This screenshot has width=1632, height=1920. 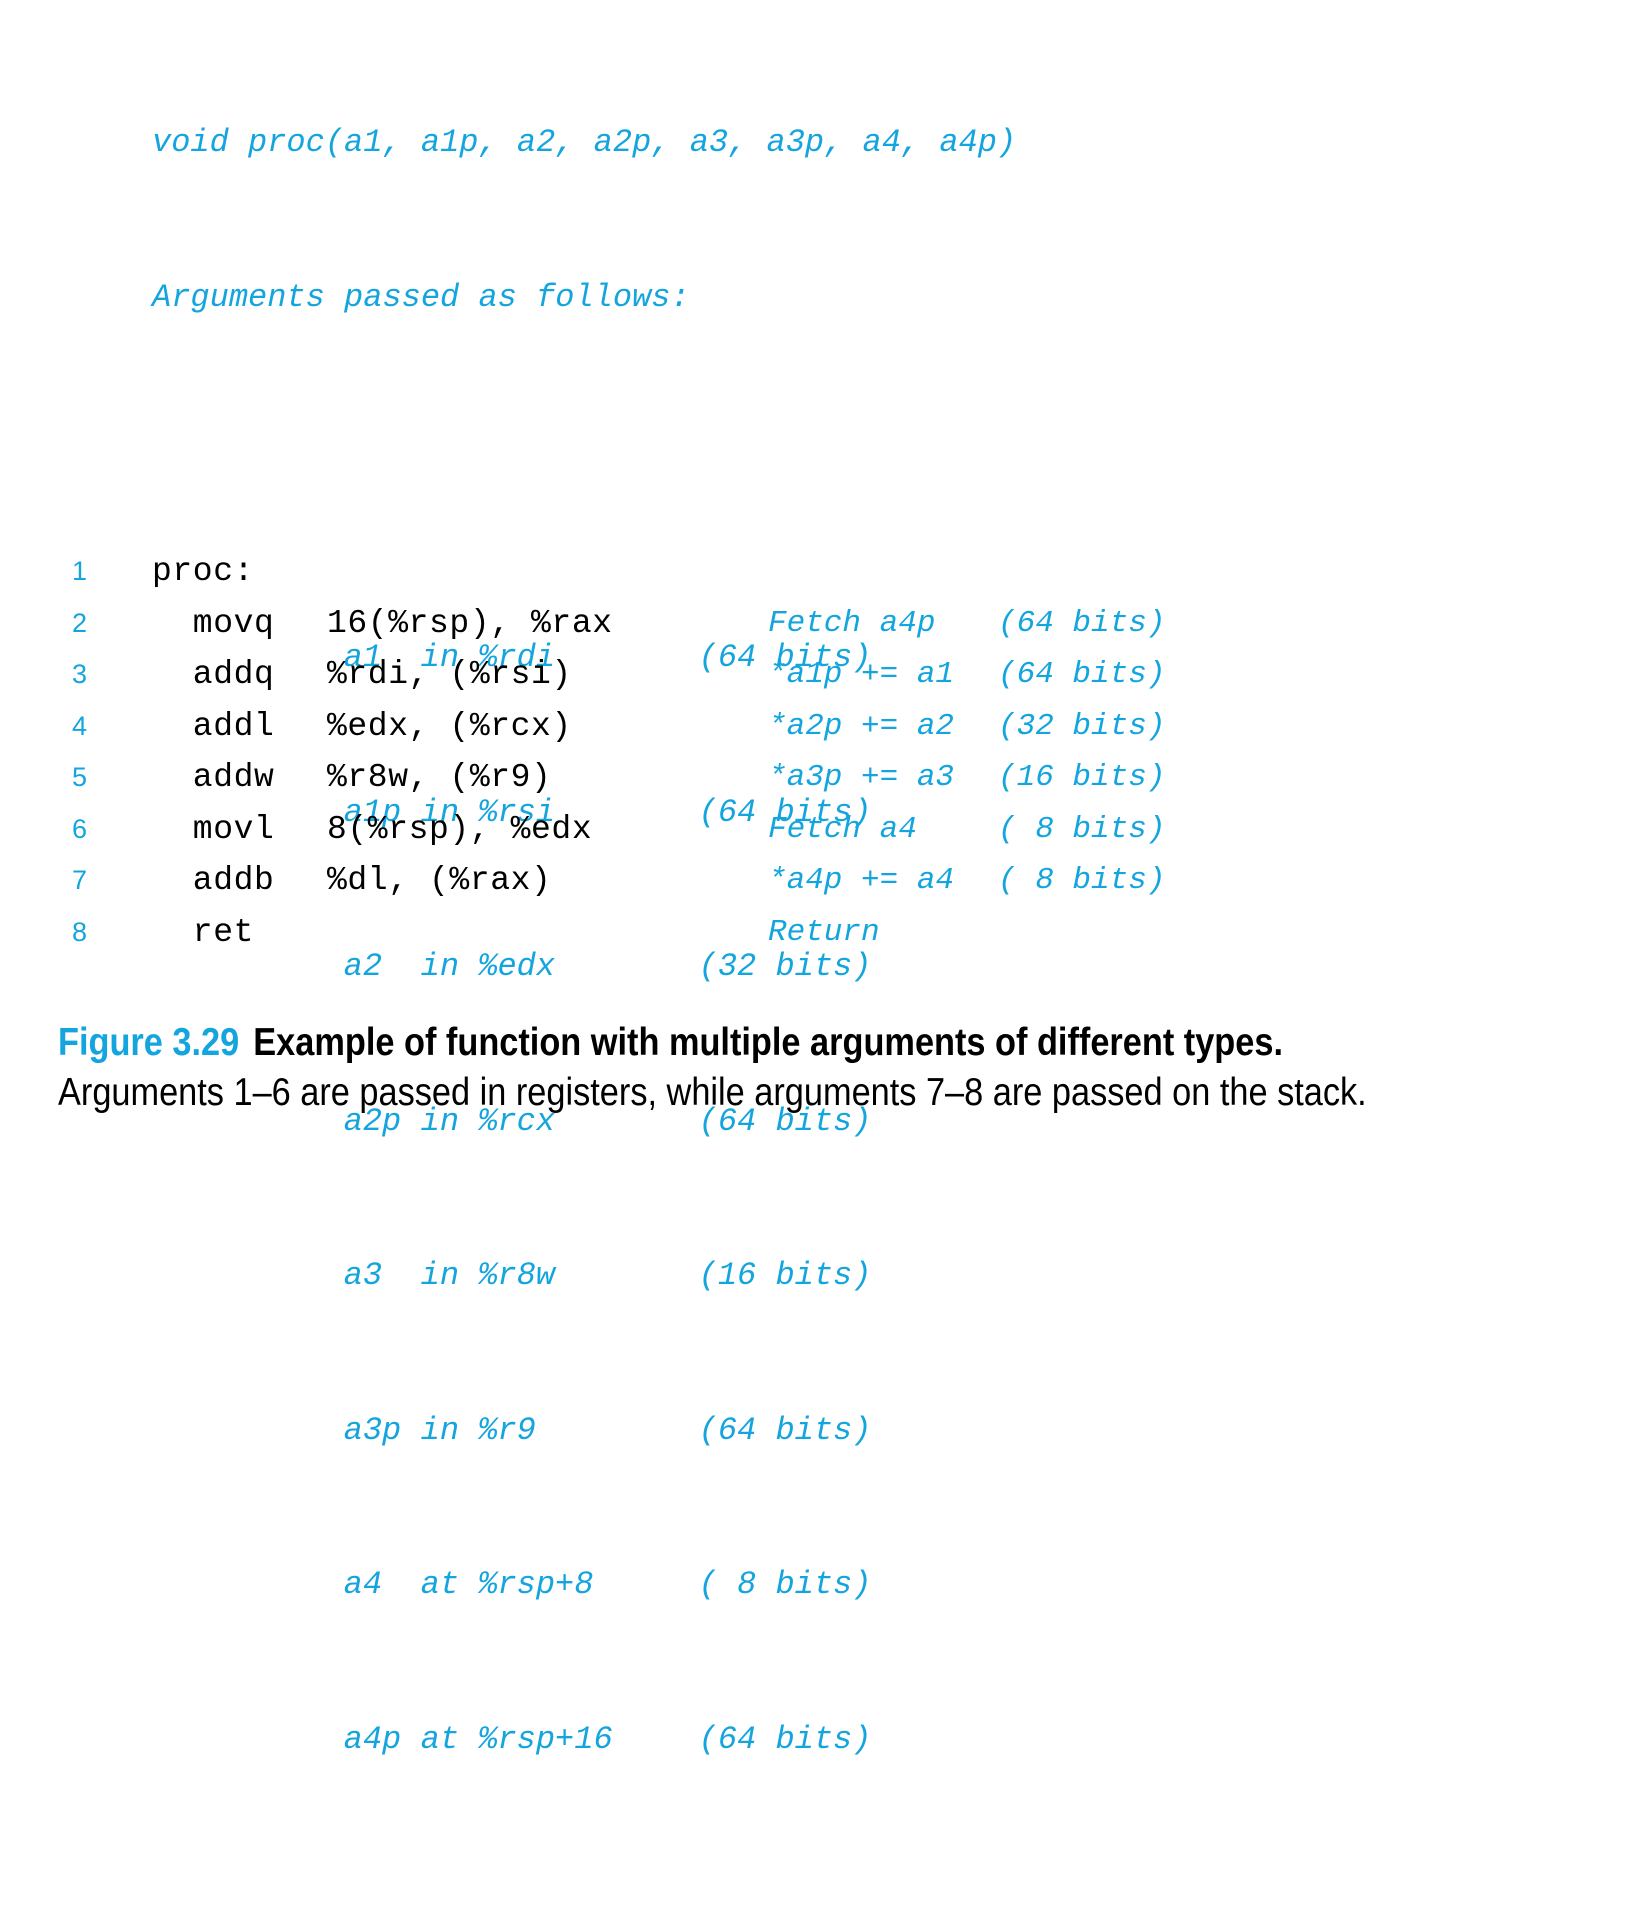 I want to click on instruction: ret, so click(x=239, y=933).